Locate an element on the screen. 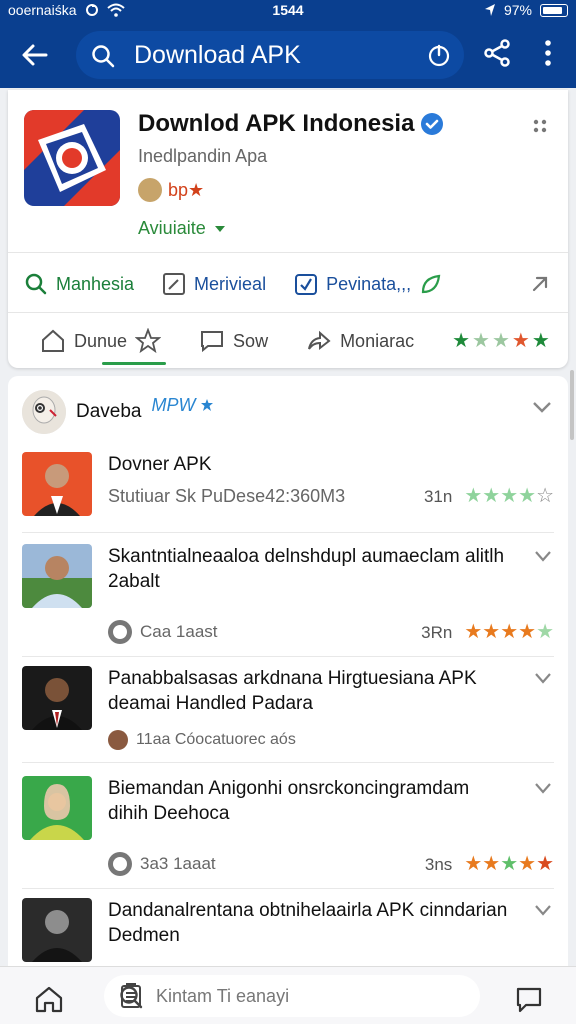 The image size is (576, 1024). bottom-nav: Kintam Ti eanayi is located at coordinates (288, 995).